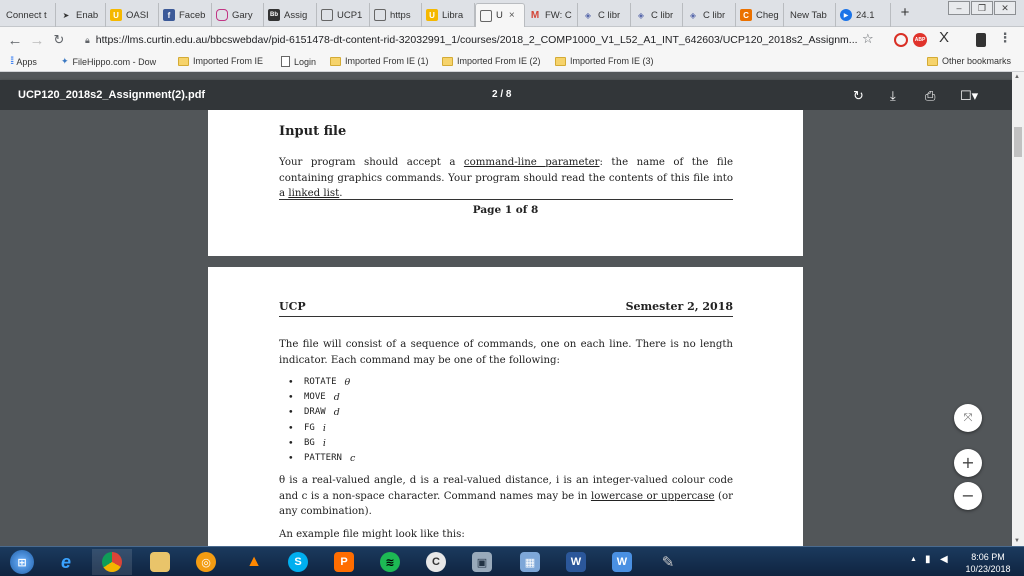 The image size is (1024, 576). I want to click on taskbar-explorer, so click(160, 562).